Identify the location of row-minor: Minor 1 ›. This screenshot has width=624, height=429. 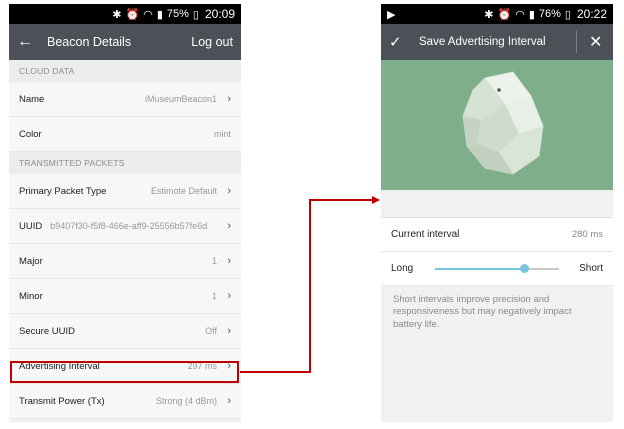
(125, 296).